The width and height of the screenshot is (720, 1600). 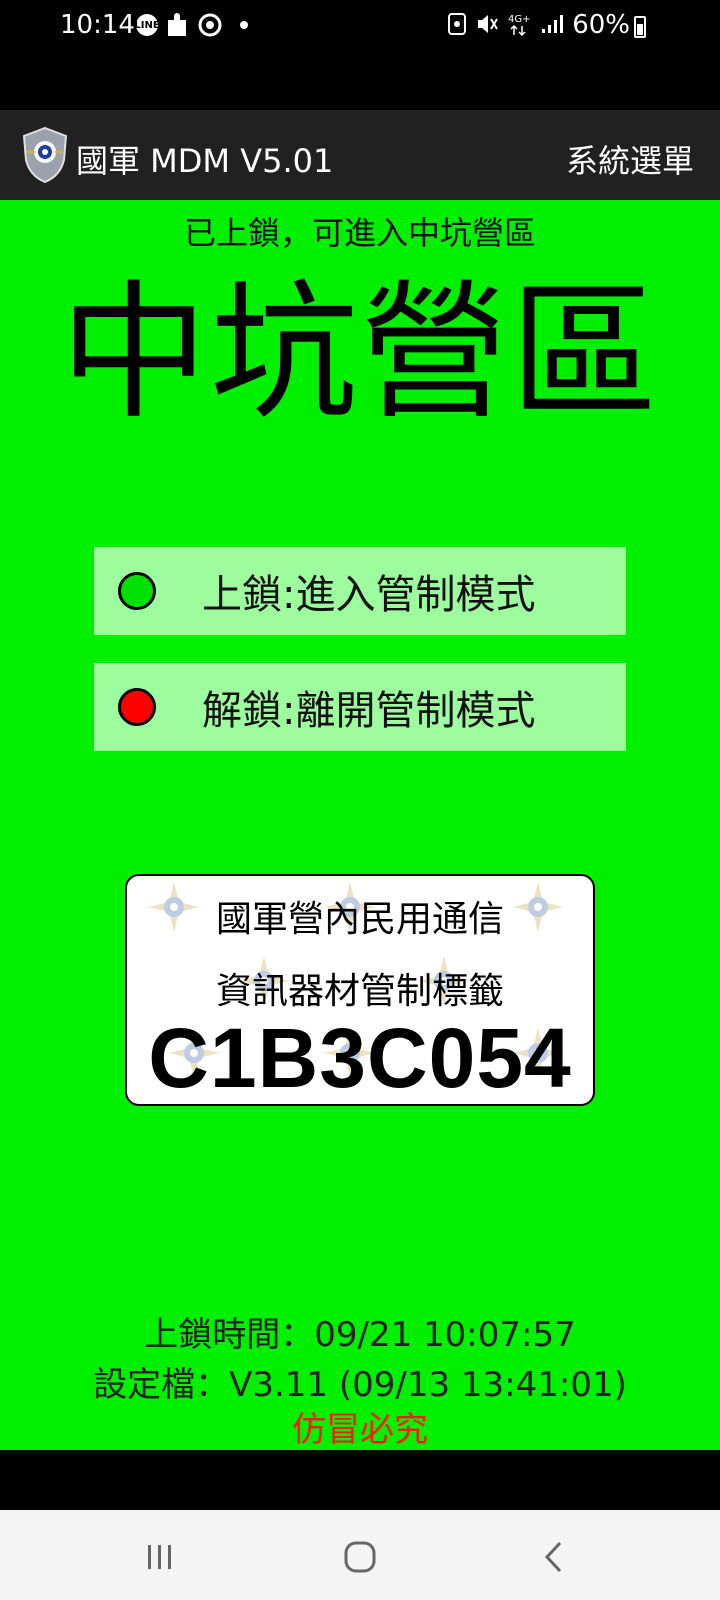 I want to click on status-time: 10:14, so click(x=97, y=25).